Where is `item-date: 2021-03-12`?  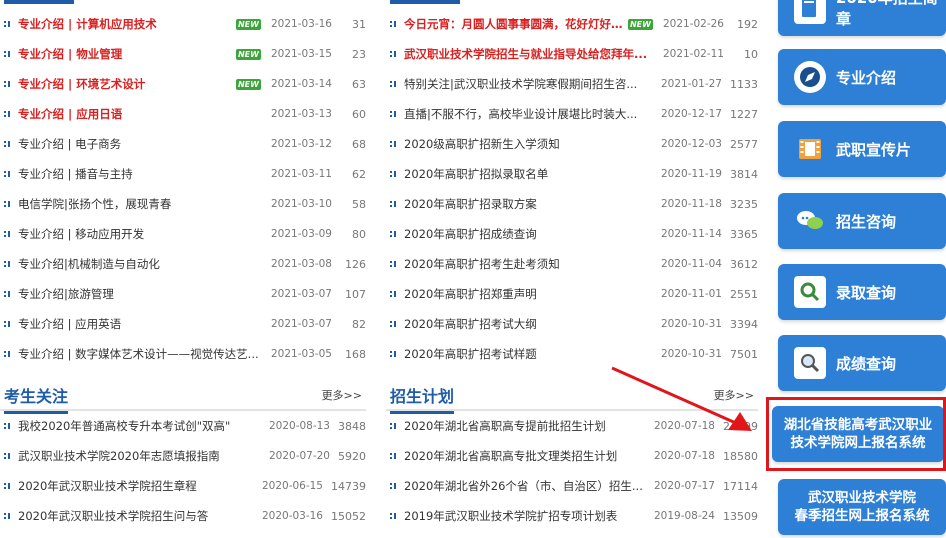
item-date: 2021-03-12 is located at coordinates (301, 144).